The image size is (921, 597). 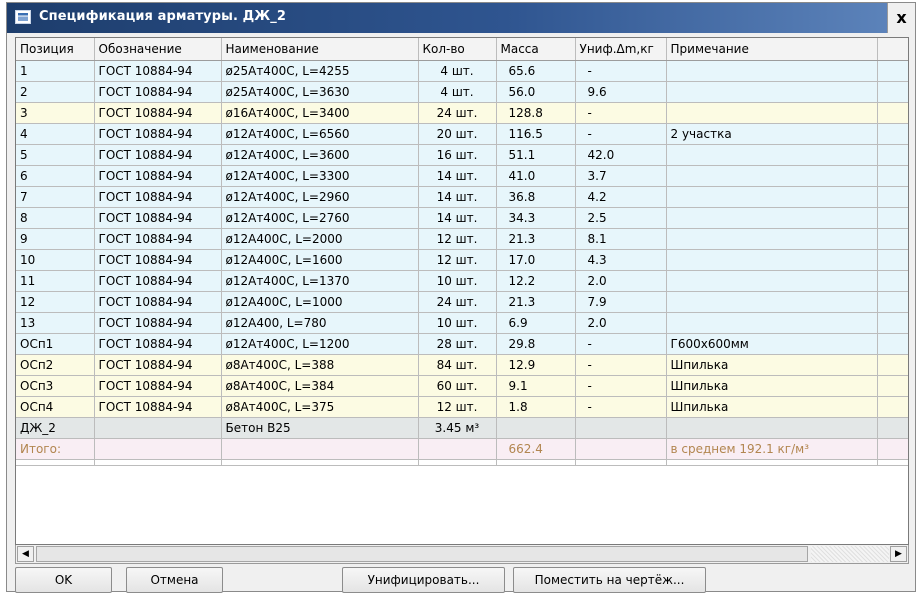 I want to click on cell-mass: 65.6, so click(x=536, y=71).